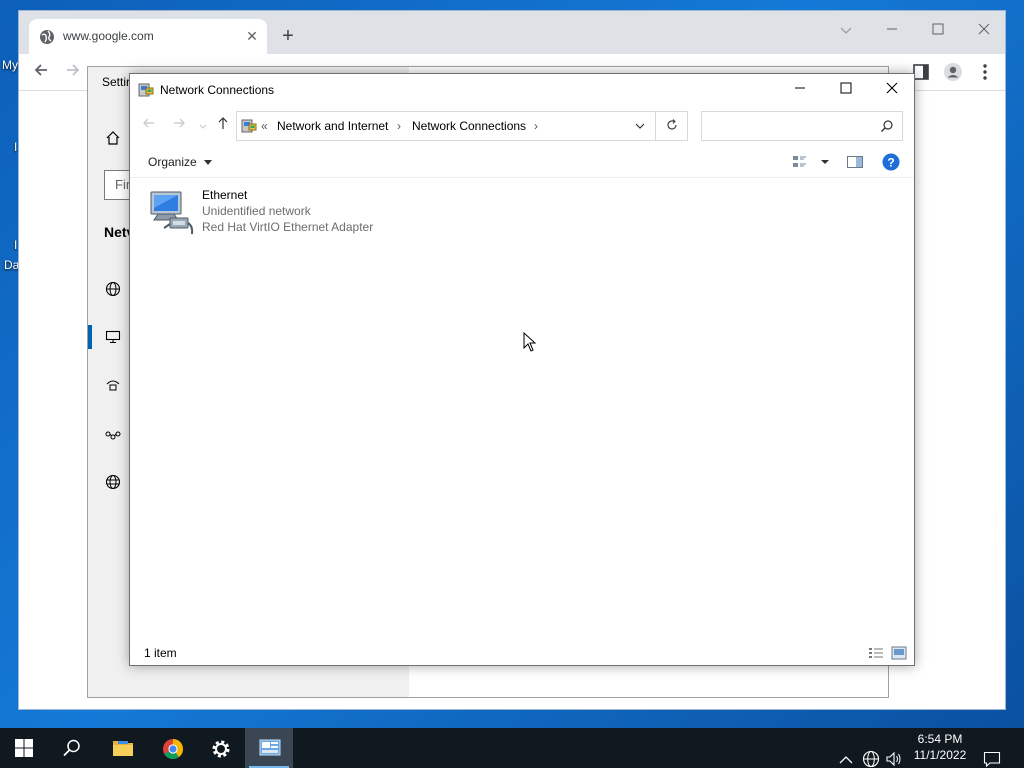  I want to click on show-hidden-icons-chevron-icon, so click(846, 754).